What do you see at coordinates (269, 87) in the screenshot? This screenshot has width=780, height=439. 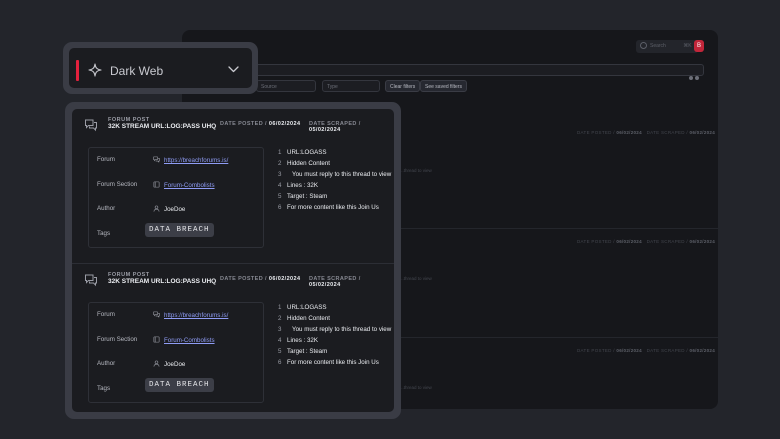 I see `source-dropdown-label: Source` at bounding box center [269, 87].